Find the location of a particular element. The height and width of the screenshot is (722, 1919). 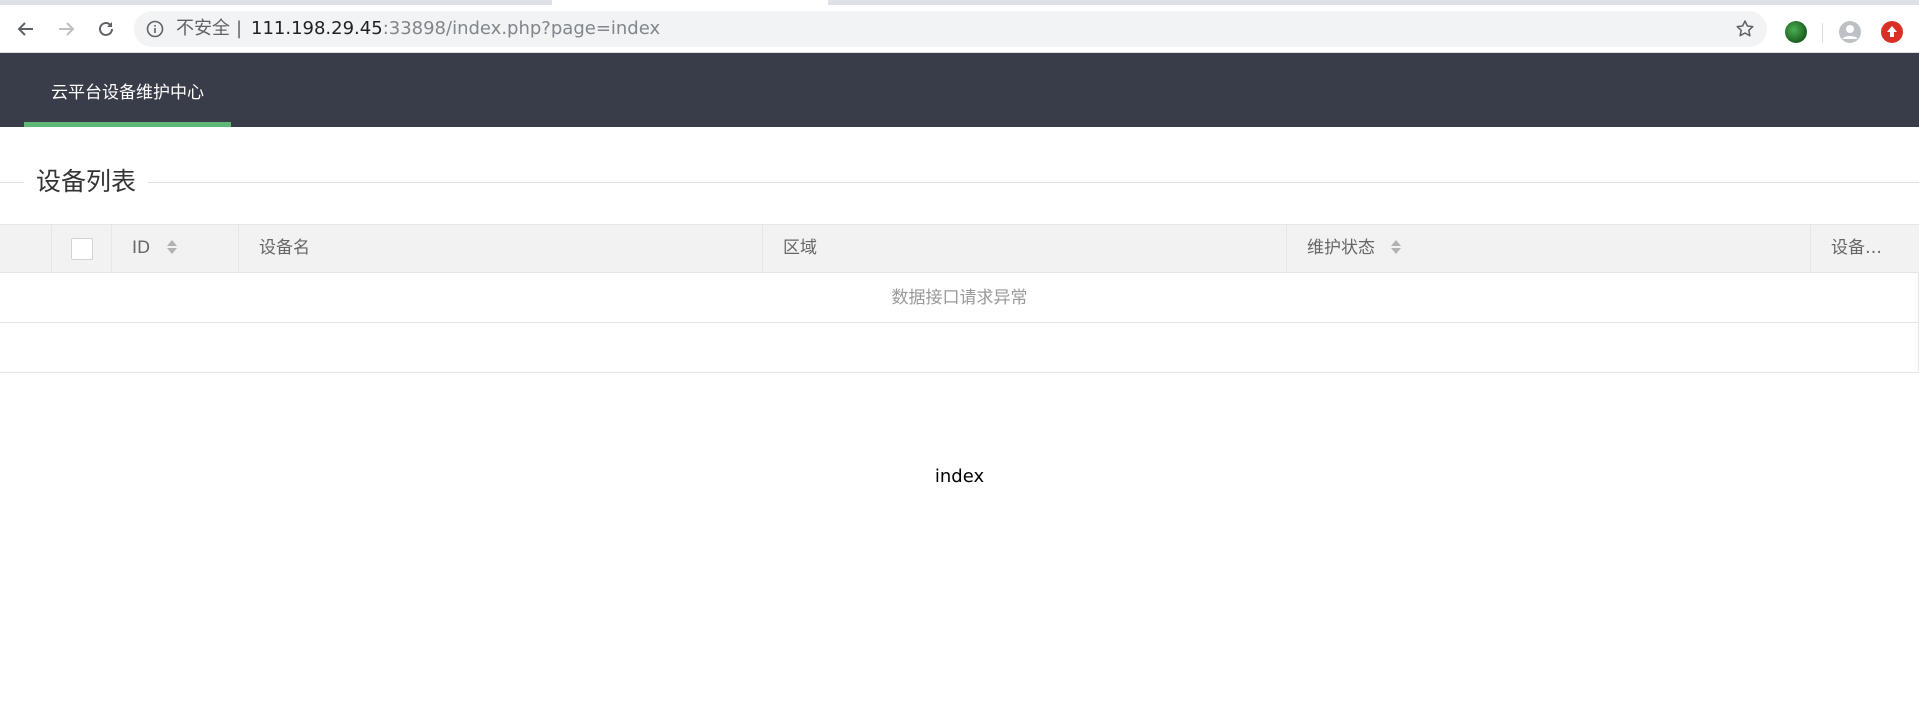

column-header-maintenance-status: 维护状态 is located at coordinates (1548, 248).